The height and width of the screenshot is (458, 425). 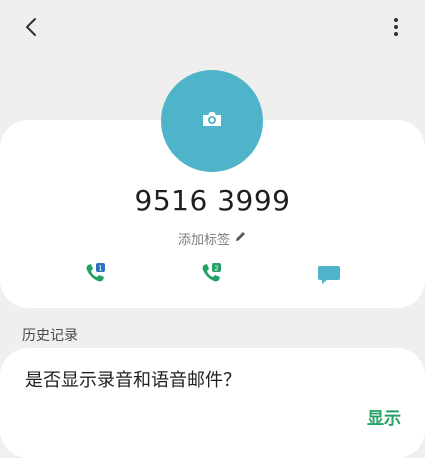 What do you see at coordinates (133, 380) in the screenshot?
I see `show-recordings-question: 是否显示录音和语音邮件？` at bounding box center [133, 380].